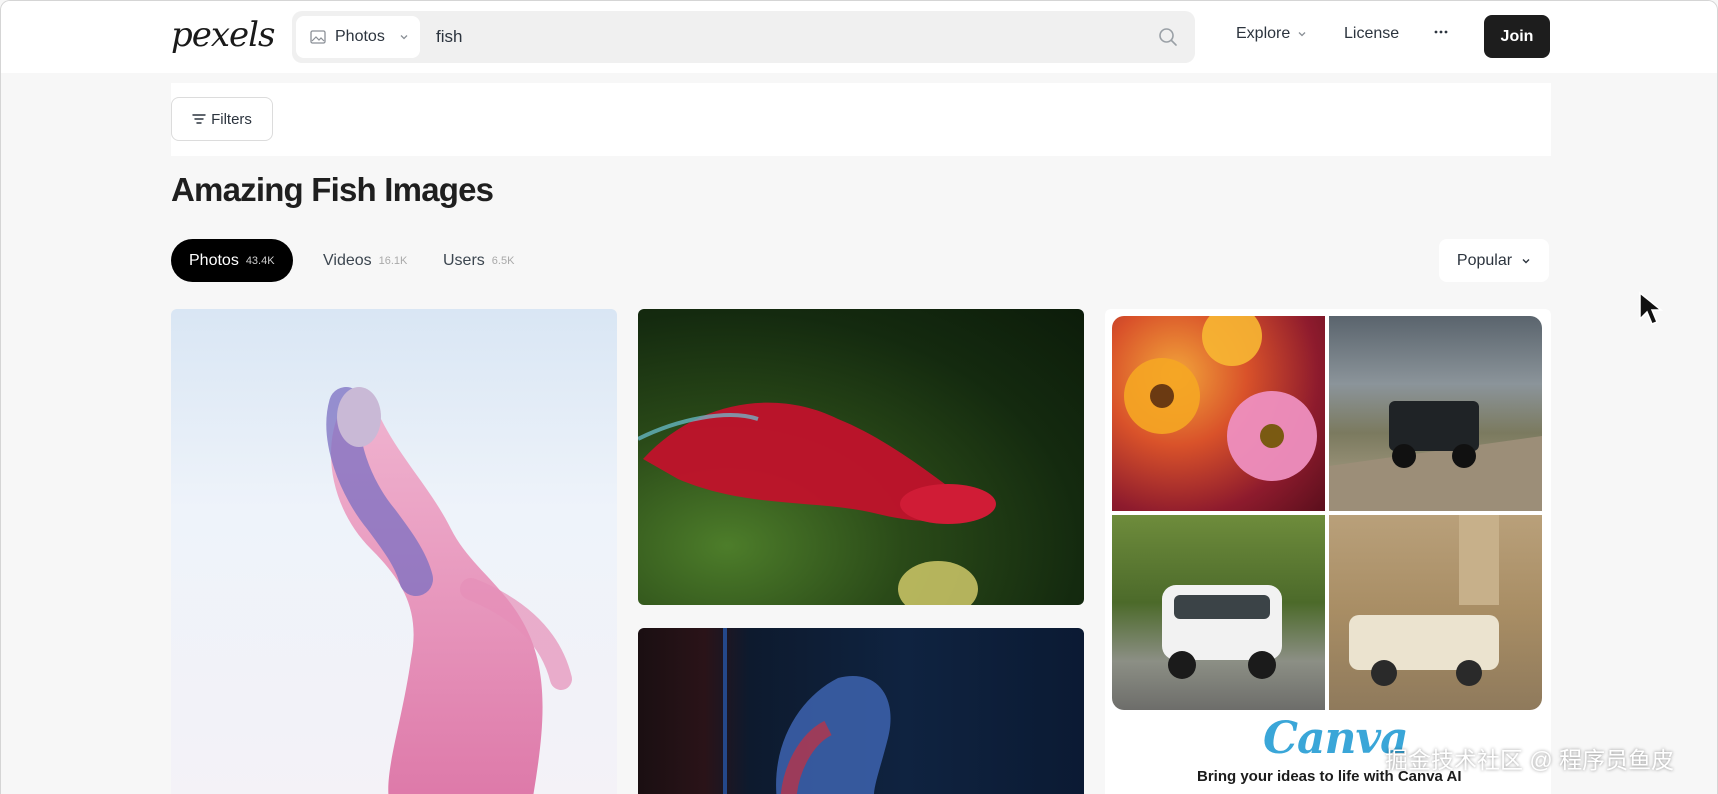 The image size is (1718, 794). I want to click on search-type-label: Photos, so click(360, 36).